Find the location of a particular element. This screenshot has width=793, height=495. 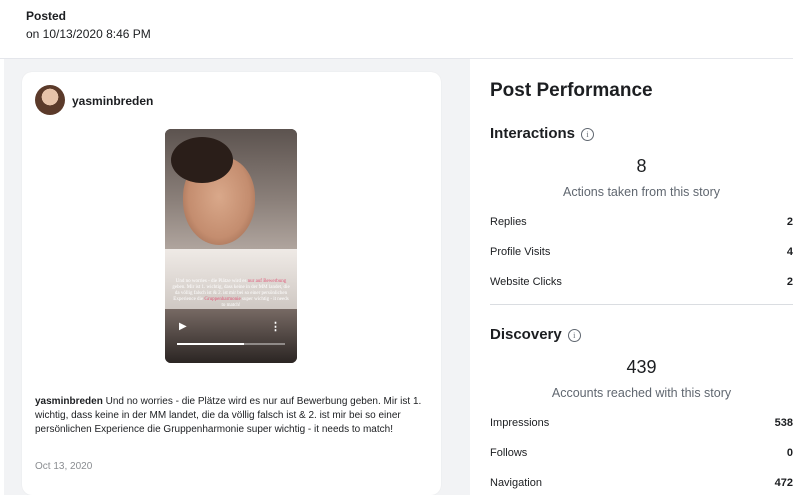

caption-username: yasminbreden is located at coordinates (69, 401).